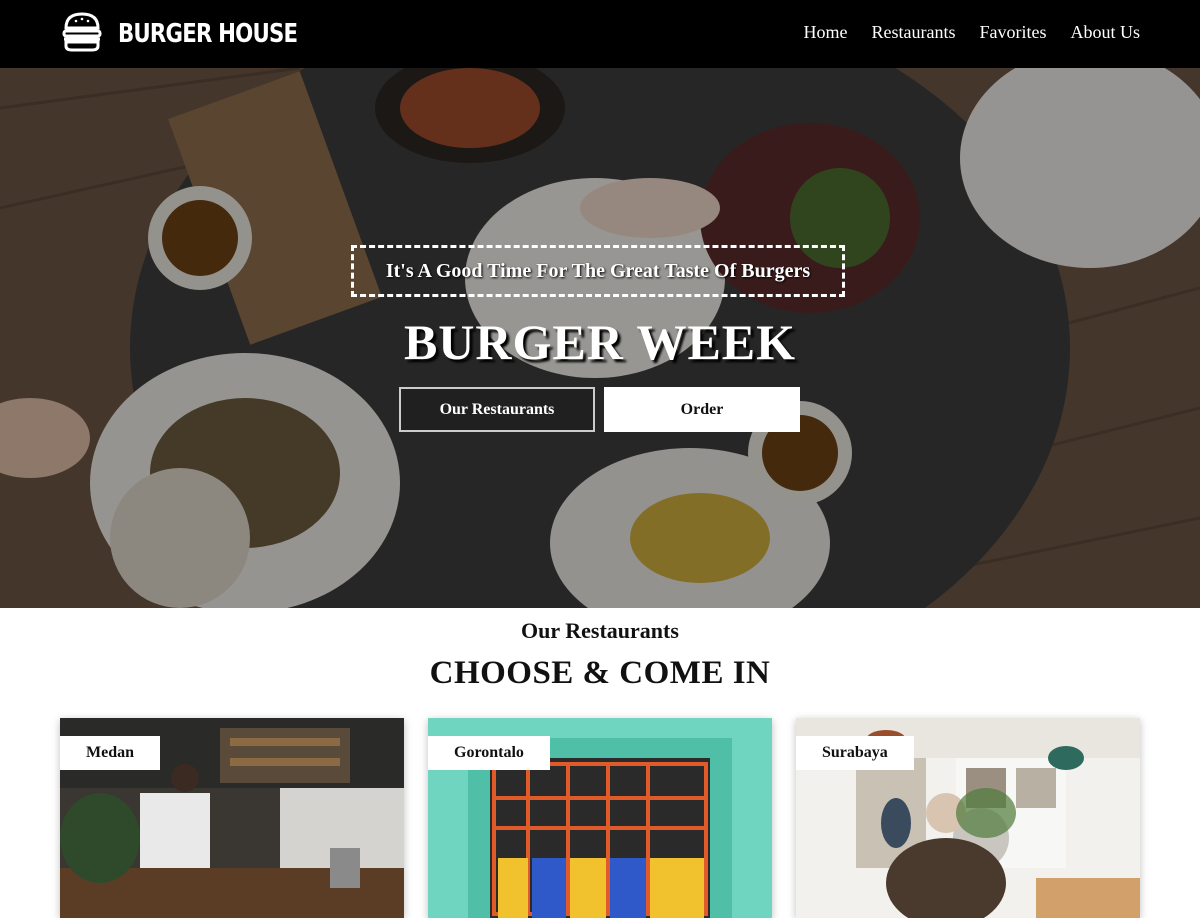 The height and width of the screenshot is (918, 1200). What do you see at coordinates (600, 818) in the screenshot?
I see `restaurant-card-gorontalo: Gorontalo` at bounding box center [600, 818].